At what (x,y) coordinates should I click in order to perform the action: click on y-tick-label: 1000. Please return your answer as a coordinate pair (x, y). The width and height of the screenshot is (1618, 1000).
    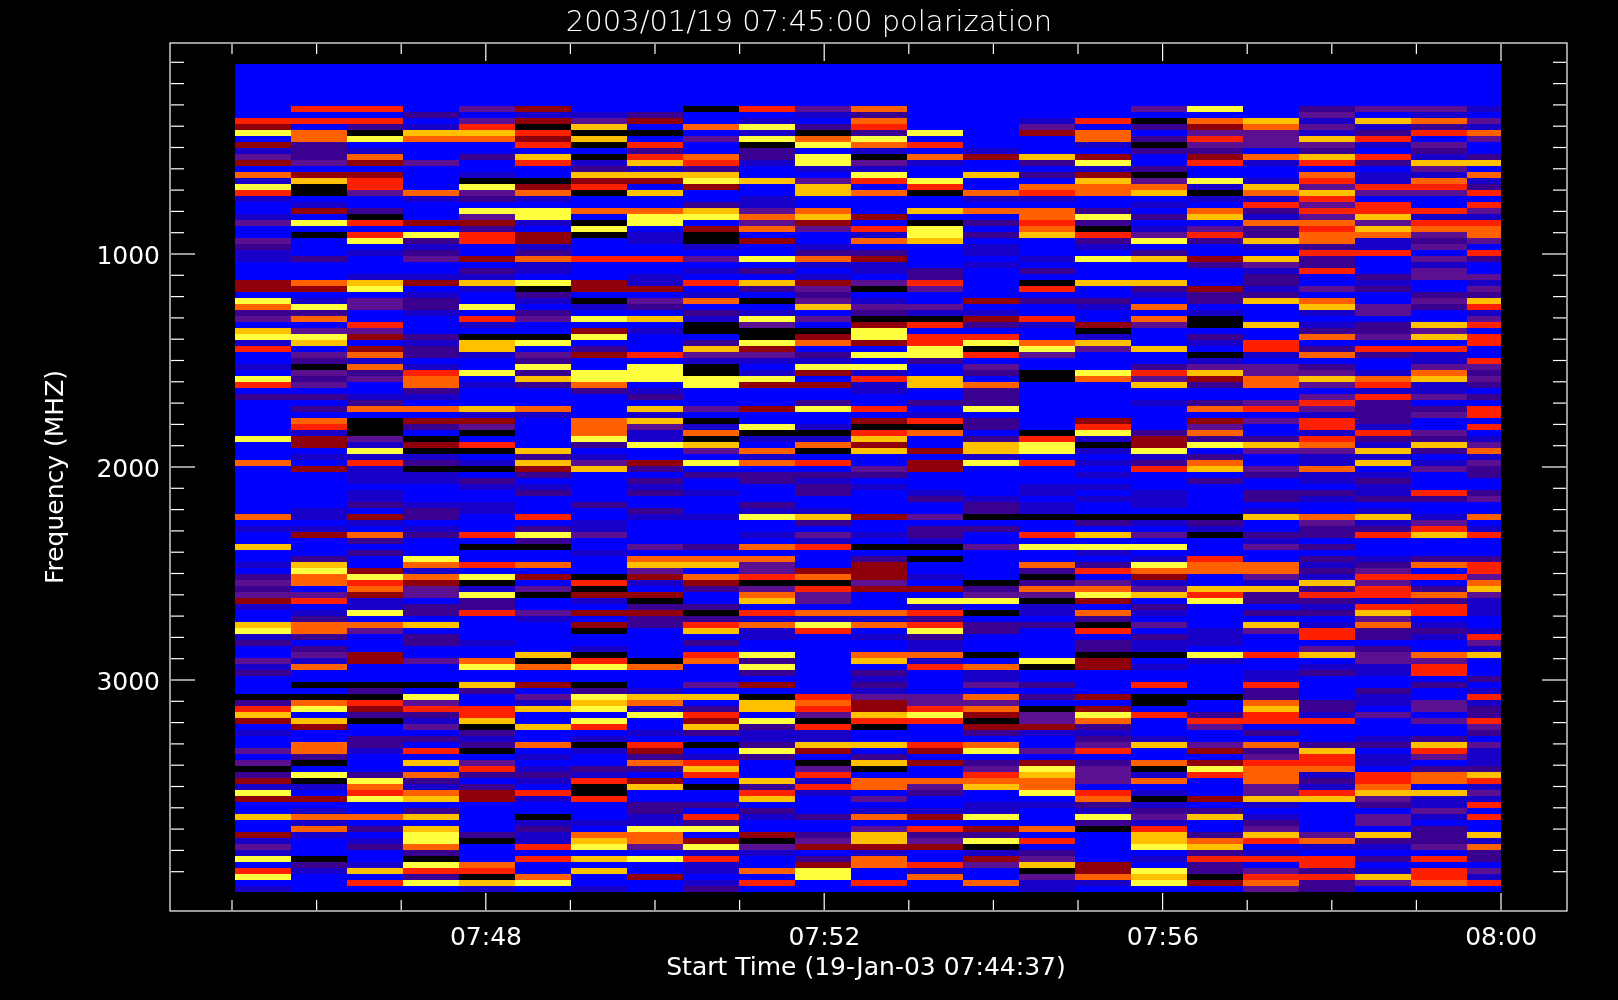
    Looking at the image, I should click on (128, 255).